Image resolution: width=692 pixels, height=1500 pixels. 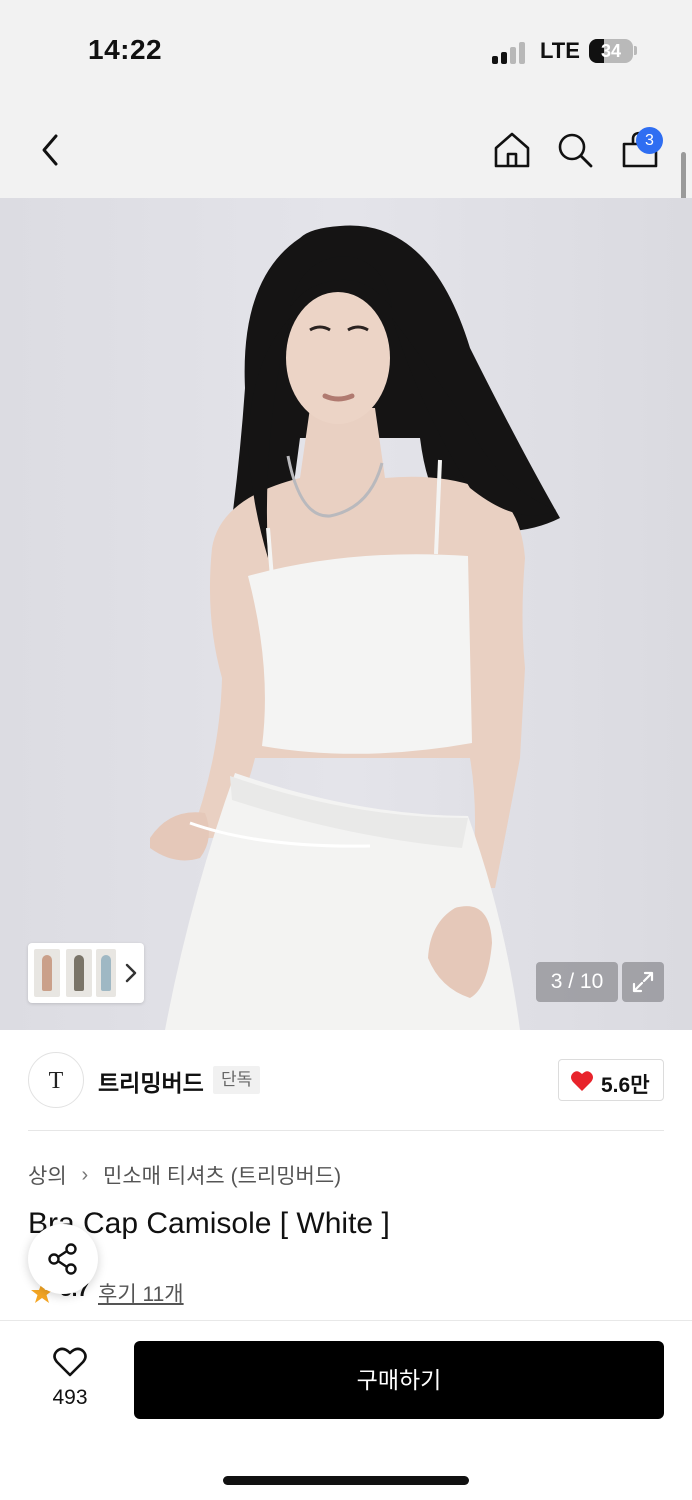 I want to click on battery-level: 34, so click(x=611, y=51).